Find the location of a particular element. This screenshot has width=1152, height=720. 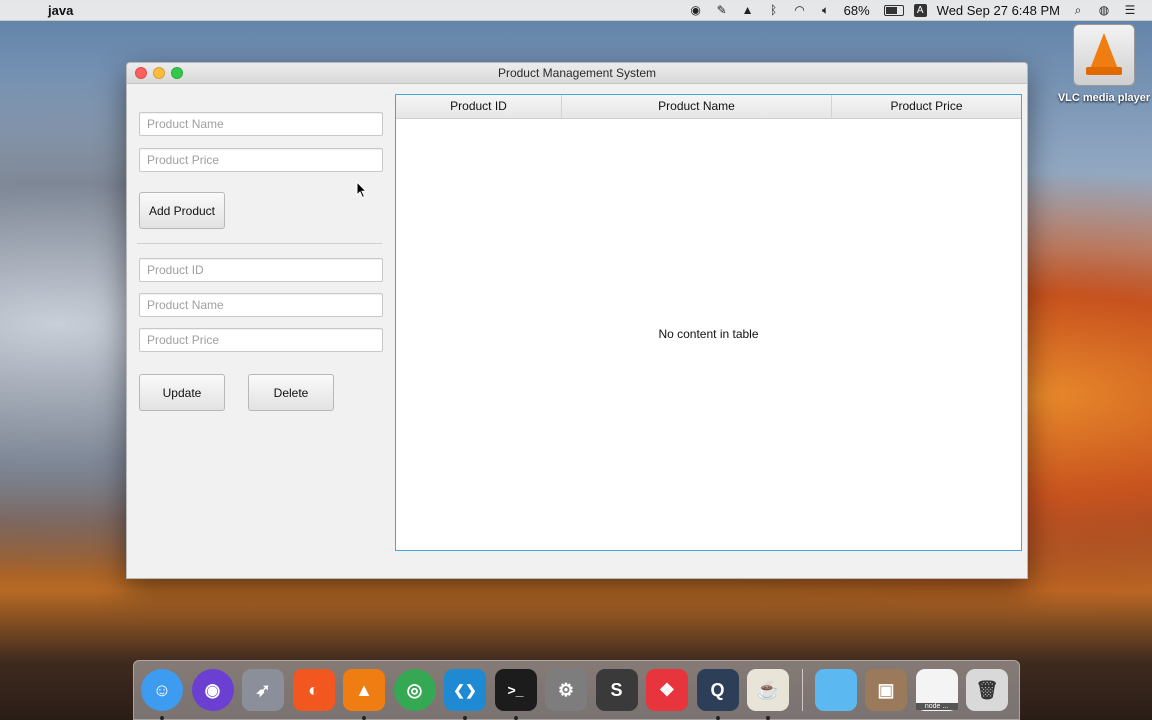

window-controls is located at coordinates (159, 73).